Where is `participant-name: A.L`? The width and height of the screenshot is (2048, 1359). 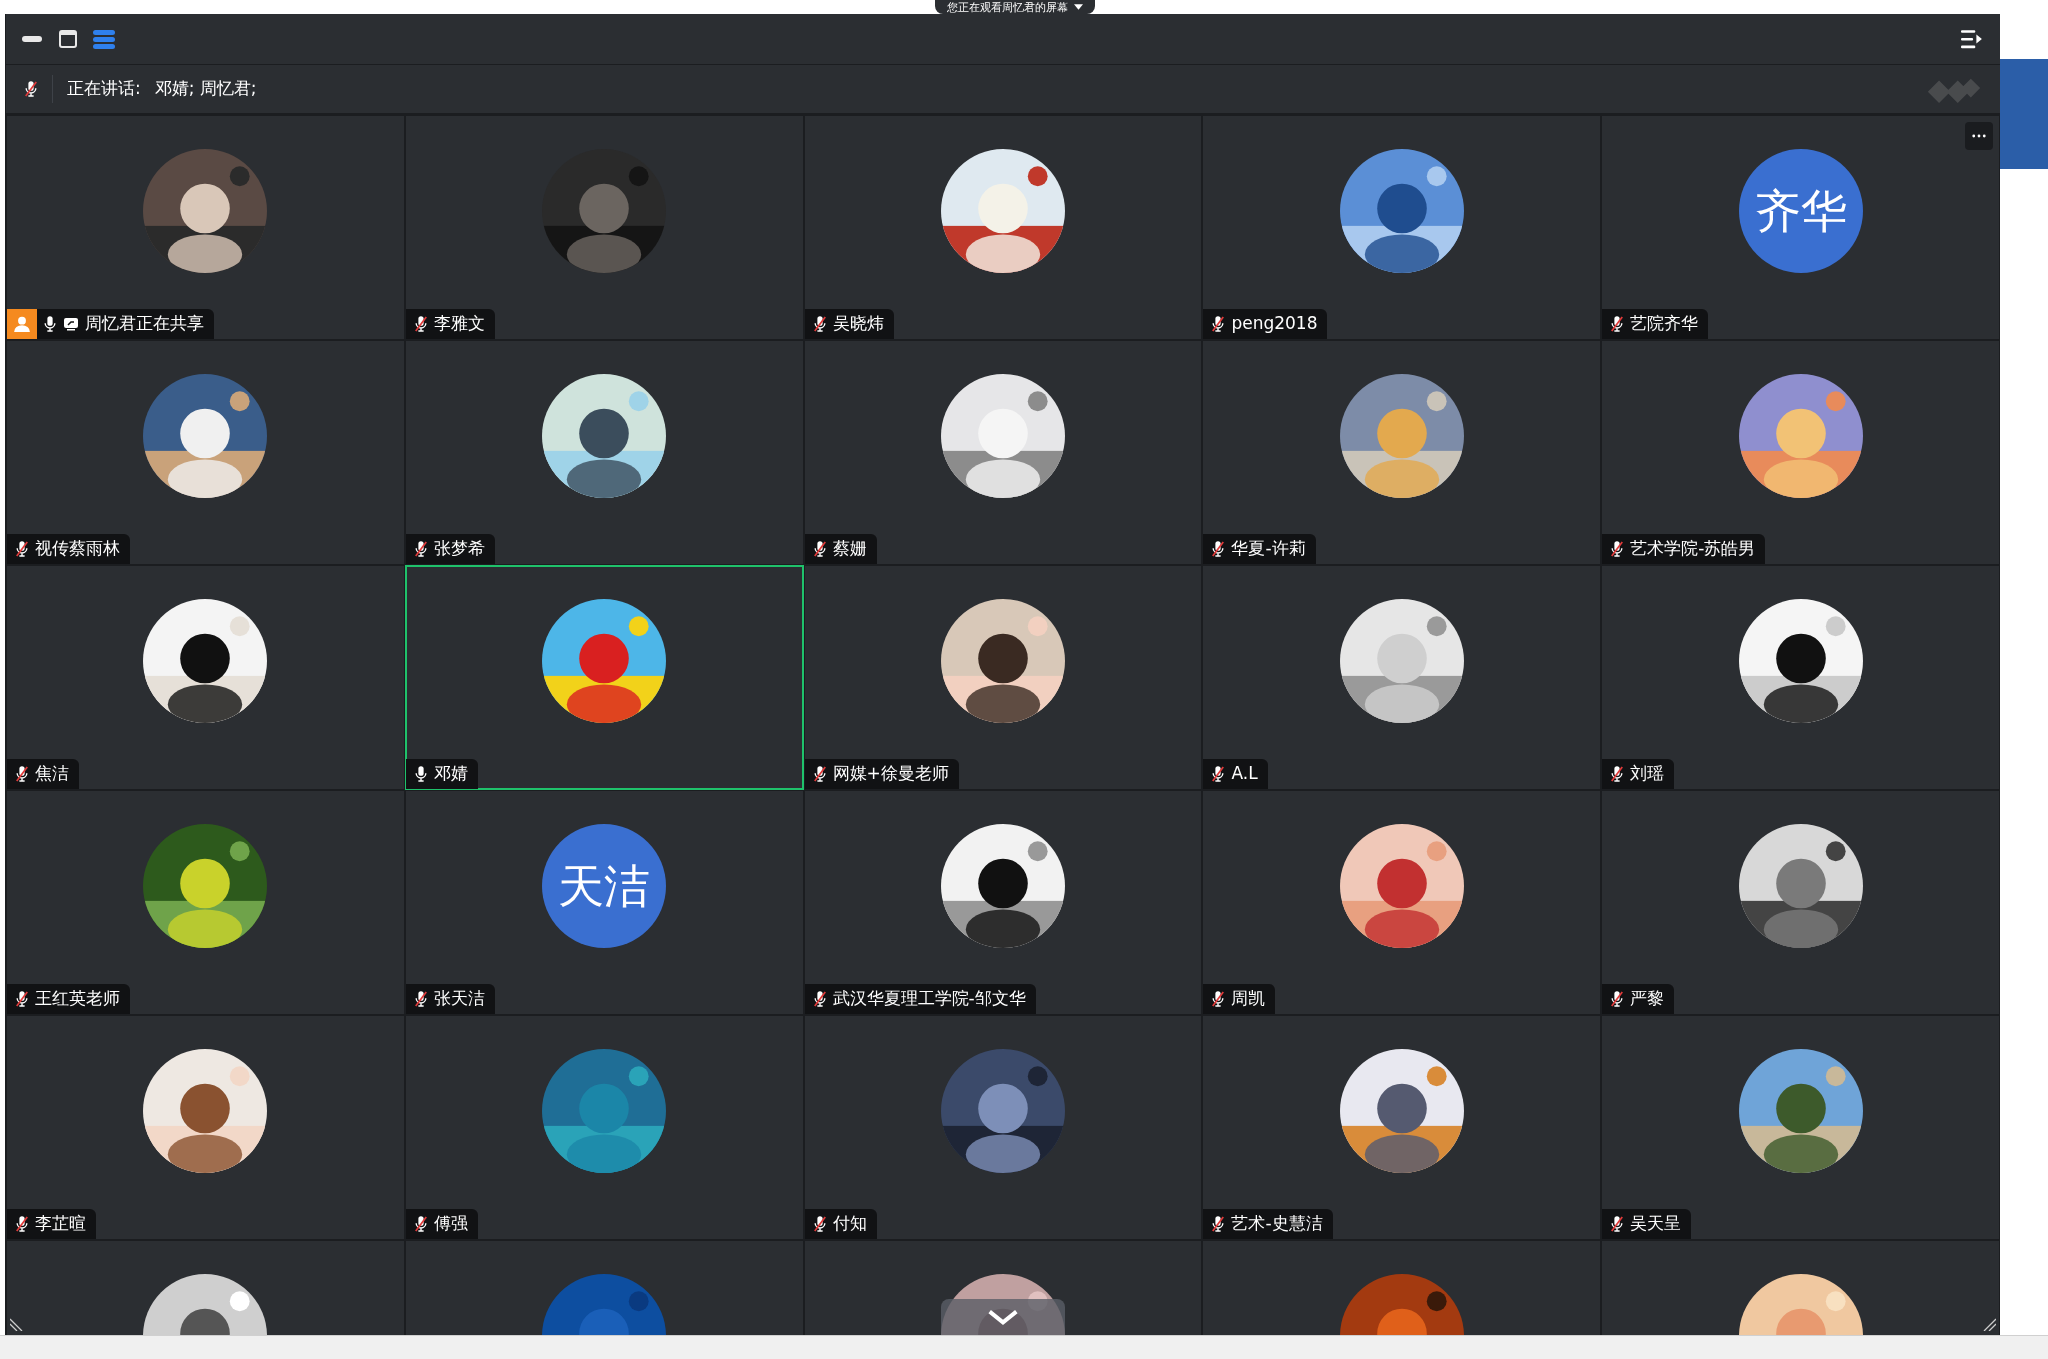
participant-name: A.L is located at coordinates (1244, 774).